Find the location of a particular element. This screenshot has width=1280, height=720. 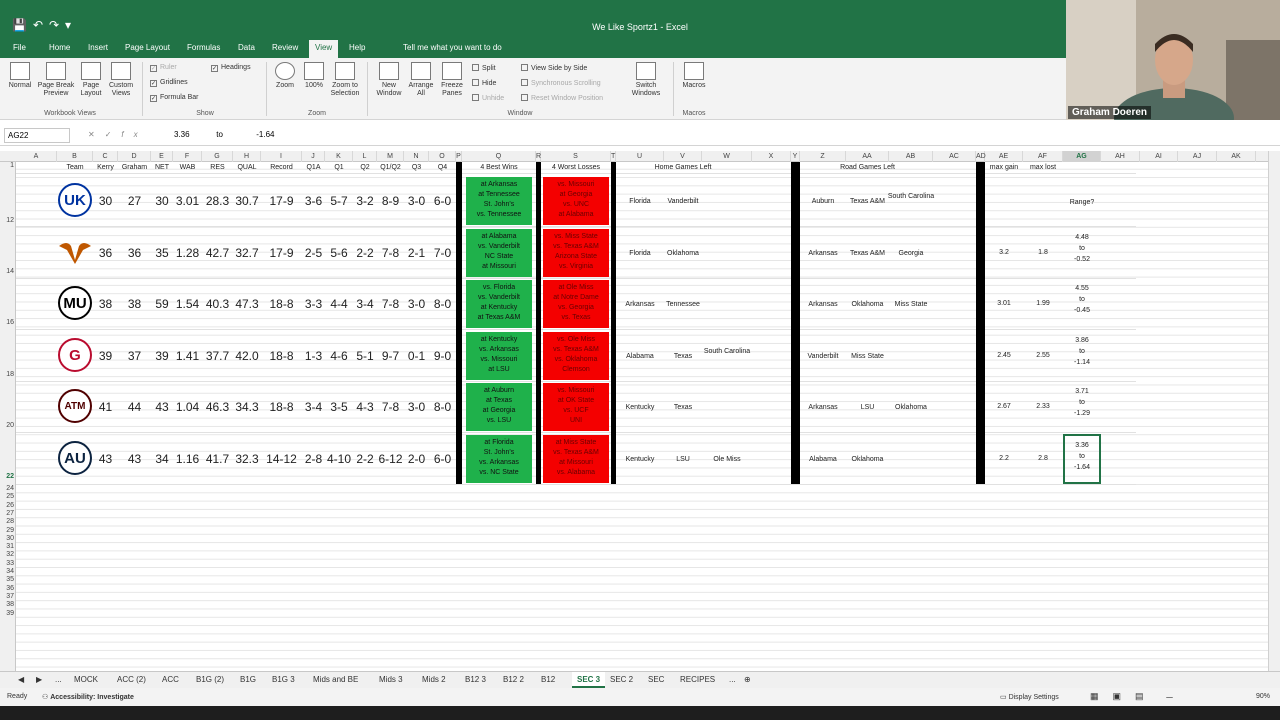

macros-button: Macros is located at coordinates (694, 76).